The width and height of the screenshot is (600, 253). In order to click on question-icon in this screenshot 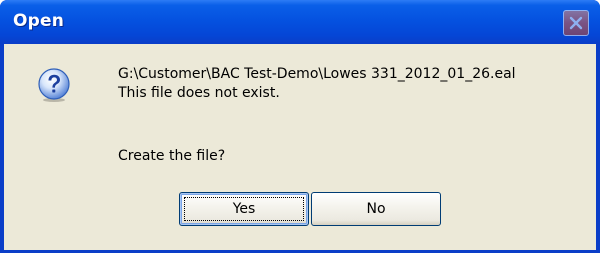, I will do `click(54, 85)`.